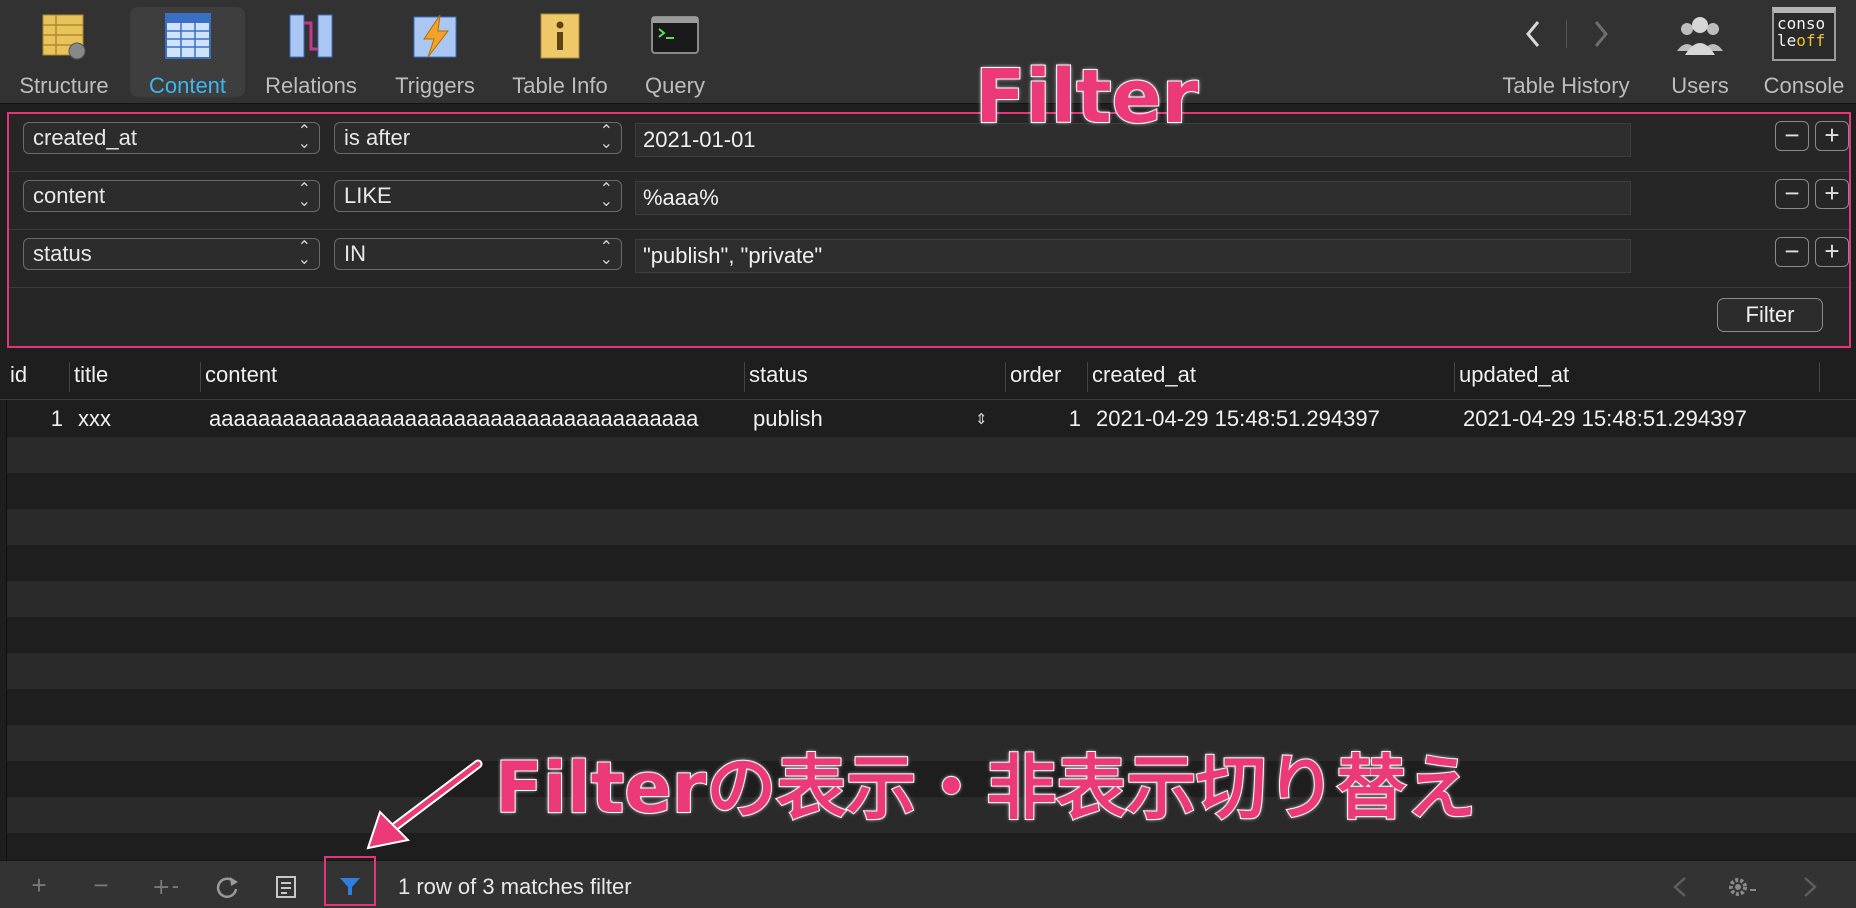 The image size is (1856, 908). I want to click on filter-operator-value: is after, so click(377, 137).